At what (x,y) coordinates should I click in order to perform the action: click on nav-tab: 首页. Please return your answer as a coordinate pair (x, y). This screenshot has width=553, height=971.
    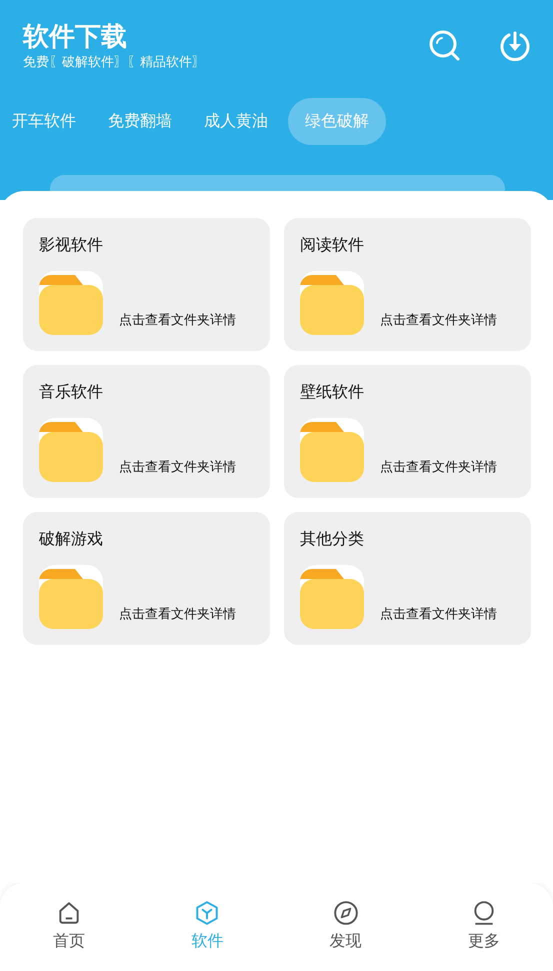
    Looking at the image, I should click on (69, 927).